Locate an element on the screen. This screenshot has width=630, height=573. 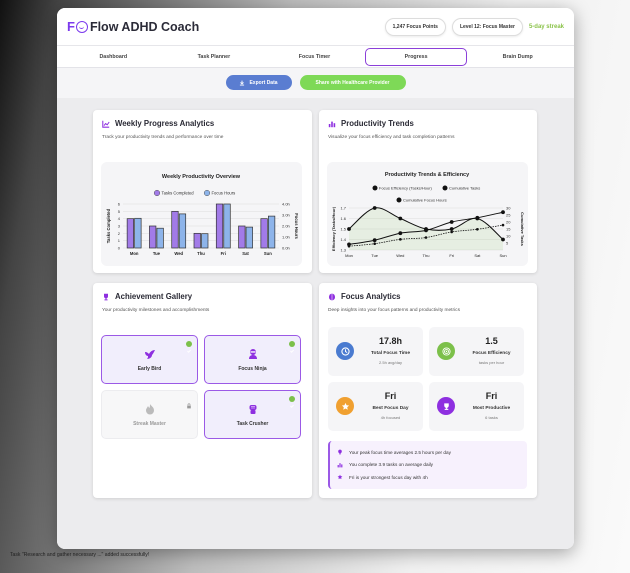
legend-label: Cumulative Tasks is located at coordinates (464, 188).